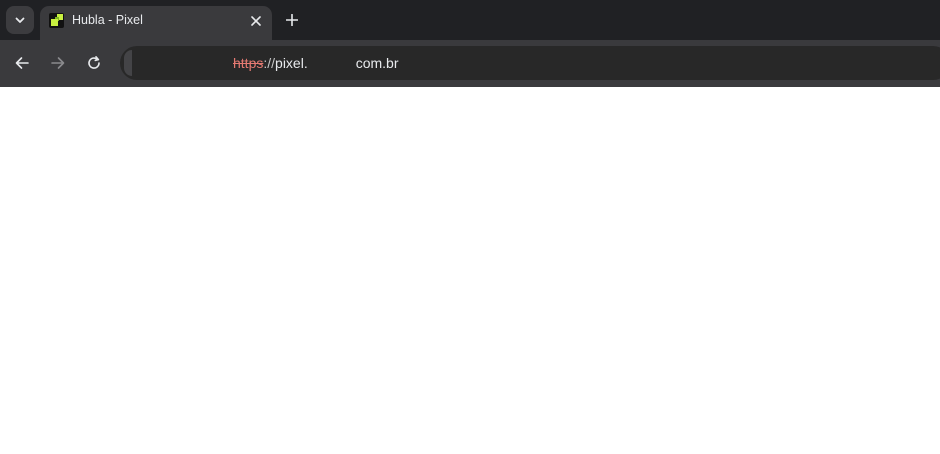 The height and width of the screenshot is (454, 940). I want to click on tab-close-button, so click(256, 21).